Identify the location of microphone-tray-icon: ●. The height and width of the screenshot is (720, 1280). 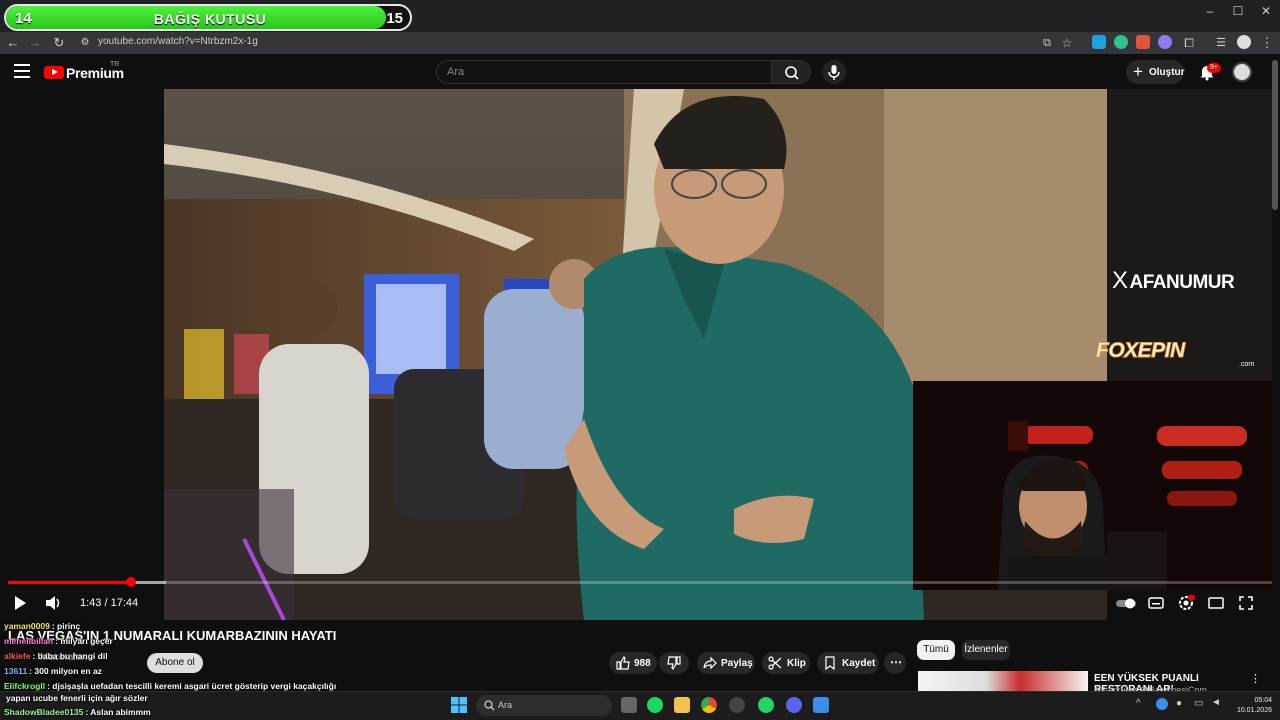
(1179, 703).